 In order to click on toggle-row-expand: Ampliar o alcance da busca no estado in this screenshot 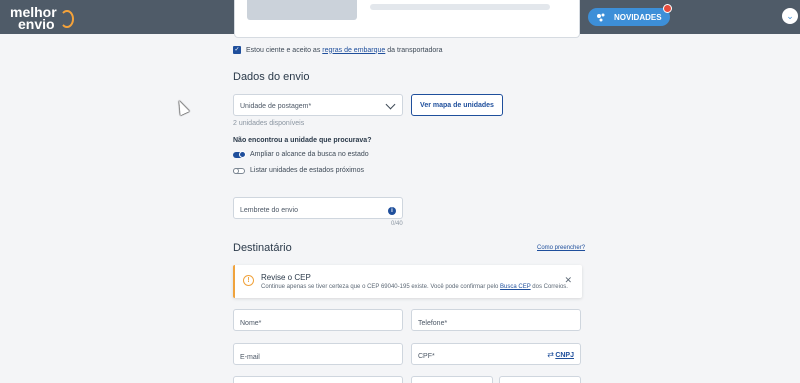, I will do `click(301, 154)`.